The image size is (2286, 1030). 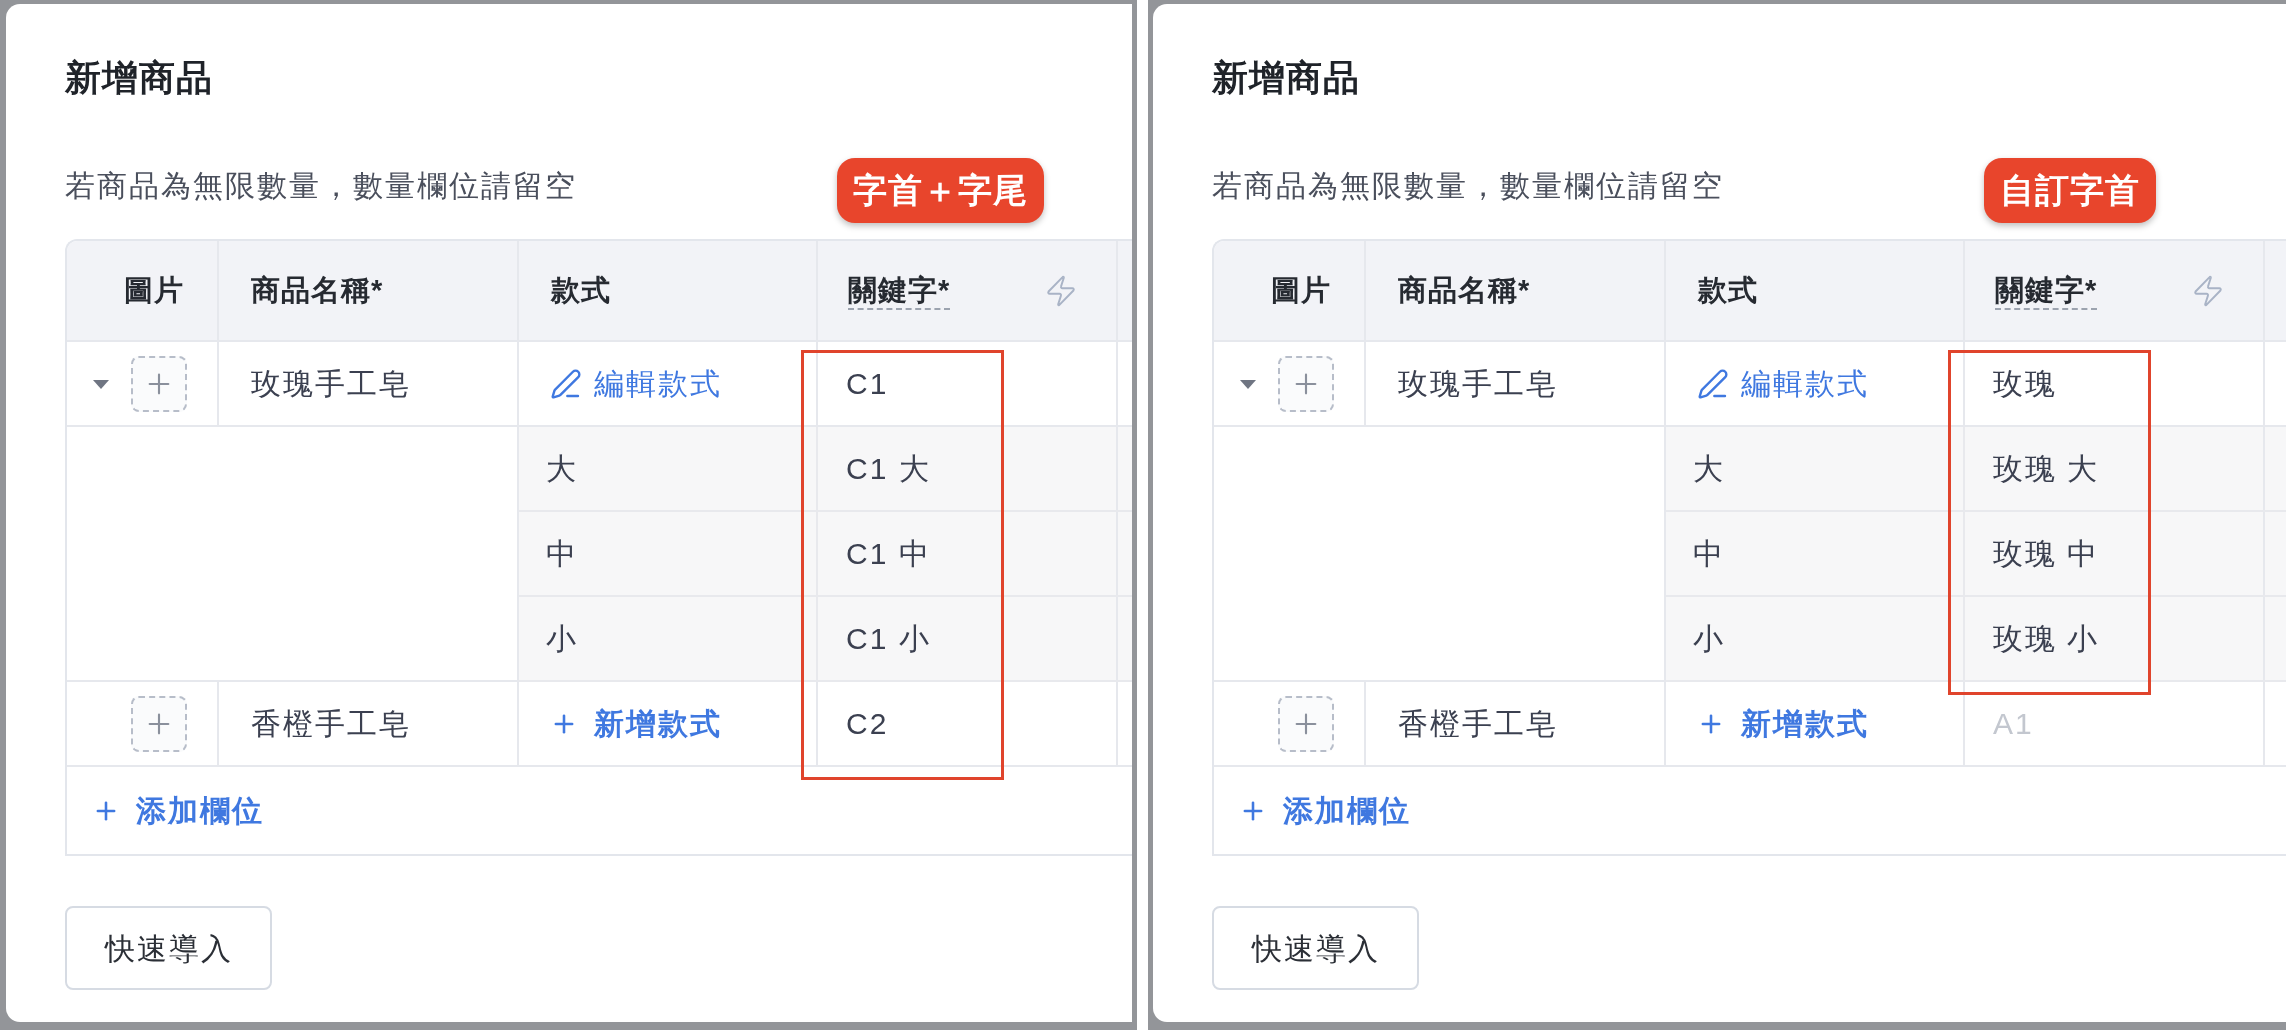 What do you see at coordinates (940, 190) in the screenshot?
I see `callout-label: 字首＋字尾` at bounding box center [940, 190].